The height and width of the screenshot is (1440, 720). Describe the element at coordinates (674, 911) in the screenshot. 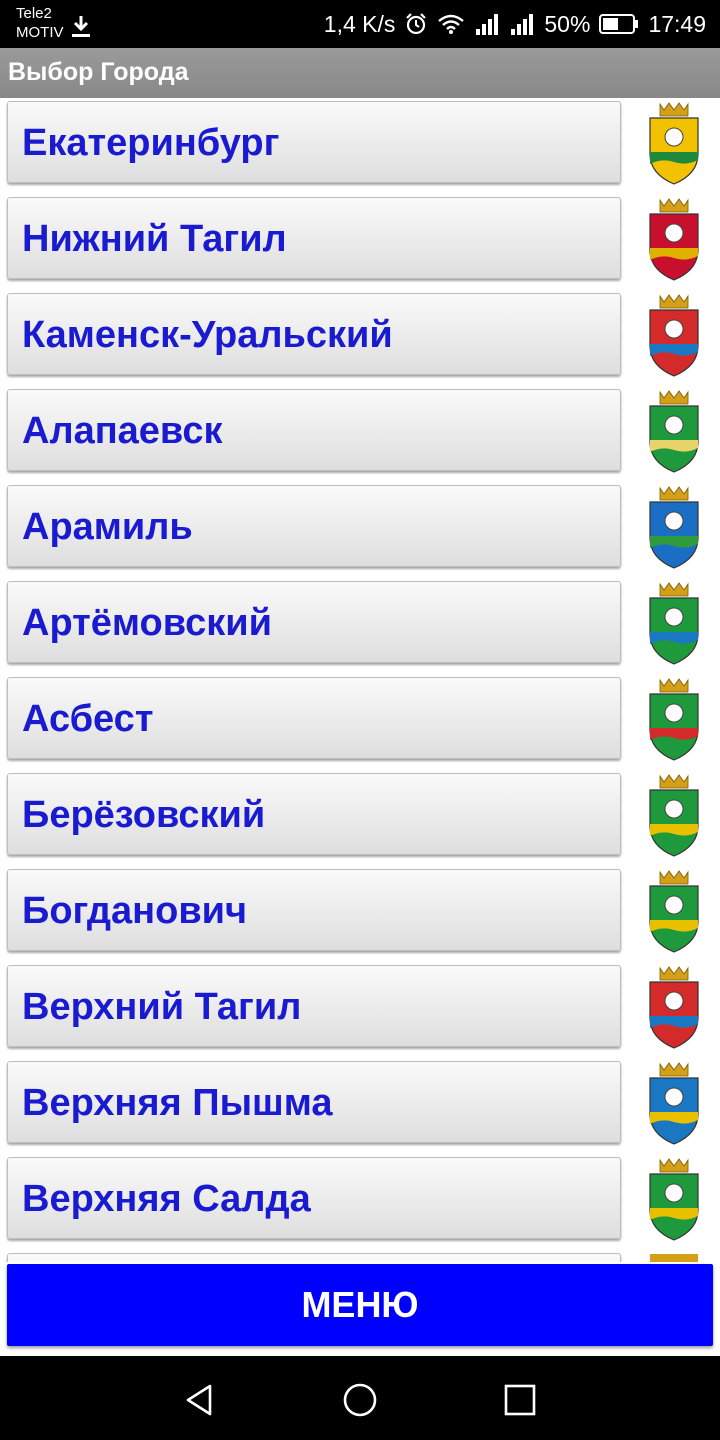

I see `bogdanovich-crest-icon` at that location.